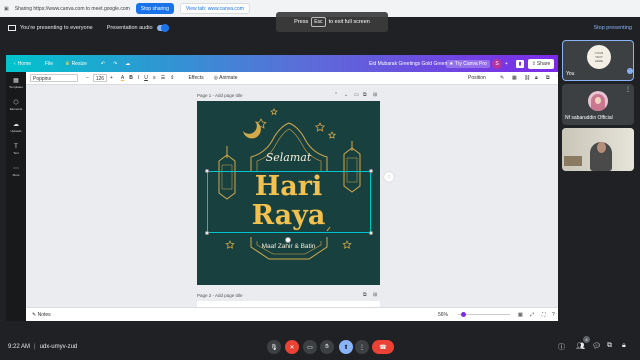 Image resolution: width=640 pixels, height=360 pixels. I want to click on clock-time: 9:22 AM, so click(19, 347).